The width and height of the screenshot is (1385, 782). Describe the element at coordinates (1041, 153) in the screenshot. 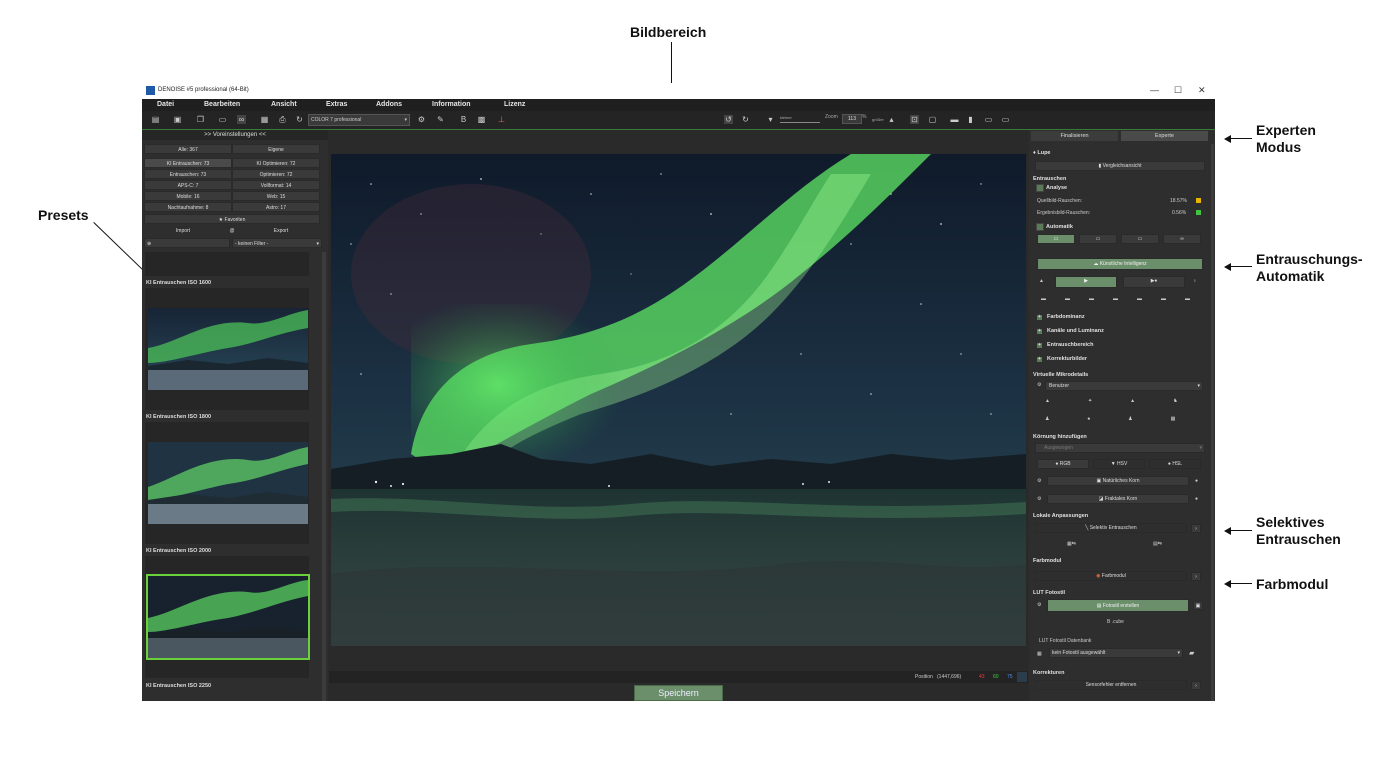

I see `loupe-section: ♦ Lupe` at that location.